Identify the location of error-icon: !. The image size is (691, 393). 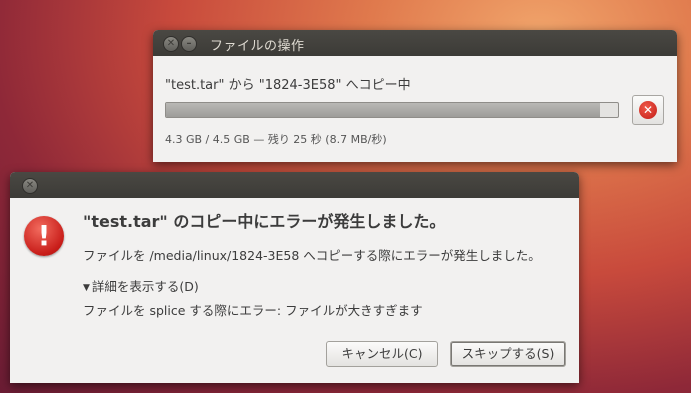
(44, 236).